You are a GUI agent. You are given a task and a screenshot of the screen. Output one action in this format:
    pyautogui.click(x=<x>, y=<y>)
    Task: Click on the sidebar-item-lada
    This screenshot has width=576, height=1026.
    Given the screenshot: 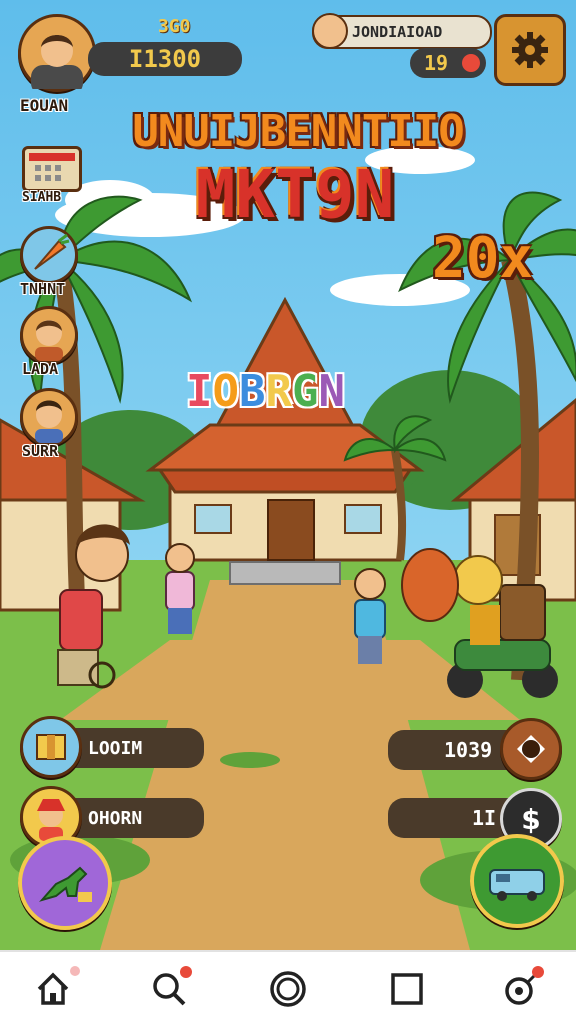 What is the action you would take?
    pyautogui.click(x=49, y=335)
    